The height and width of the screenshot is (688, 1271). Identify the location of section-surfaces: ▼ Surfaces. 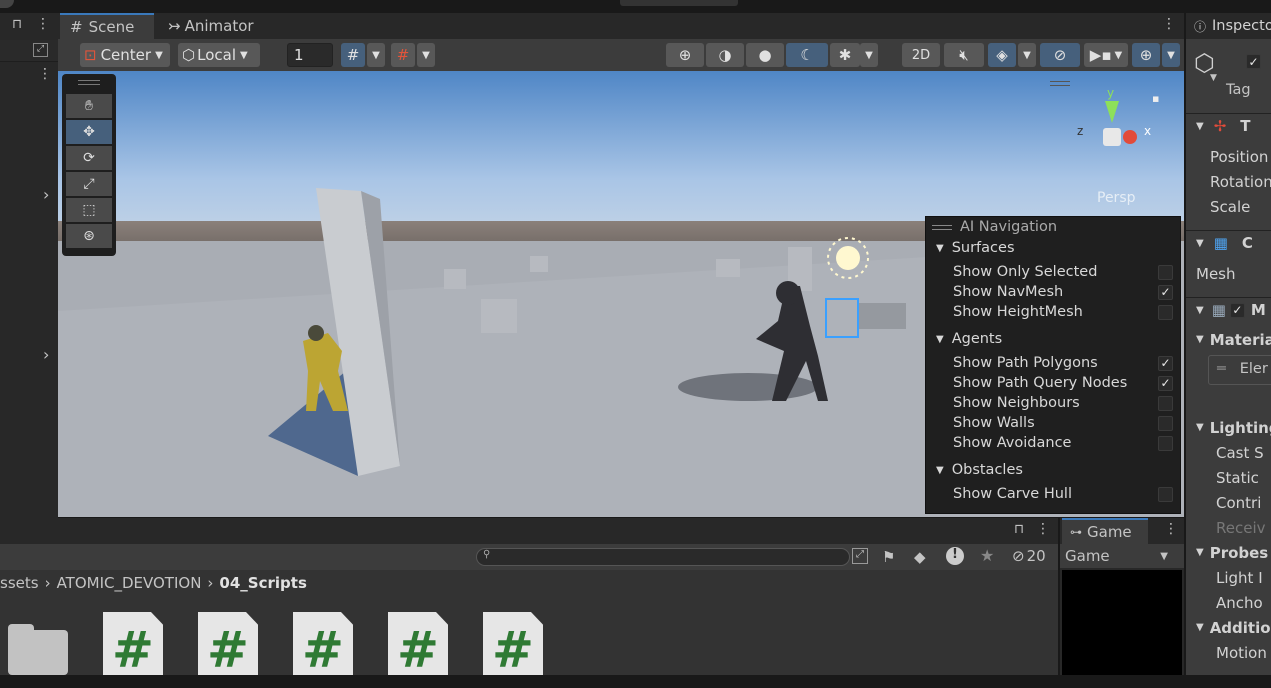
(1054, 248).